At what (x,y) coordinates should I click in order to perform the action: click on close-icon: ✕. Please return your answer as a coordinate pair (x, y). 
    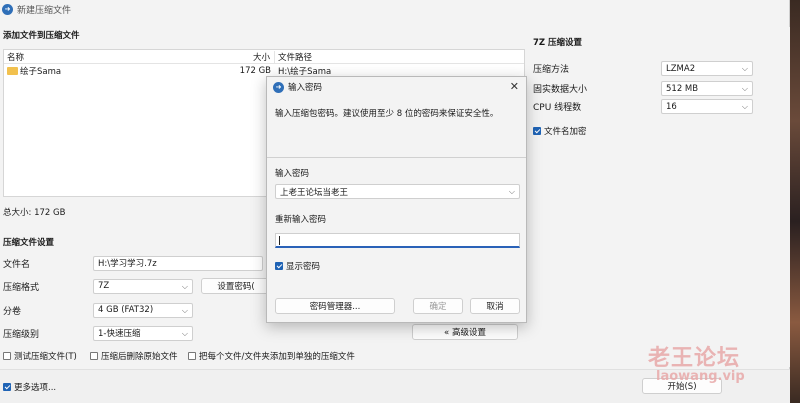
    Looking at the image, I should click on (514, 86).